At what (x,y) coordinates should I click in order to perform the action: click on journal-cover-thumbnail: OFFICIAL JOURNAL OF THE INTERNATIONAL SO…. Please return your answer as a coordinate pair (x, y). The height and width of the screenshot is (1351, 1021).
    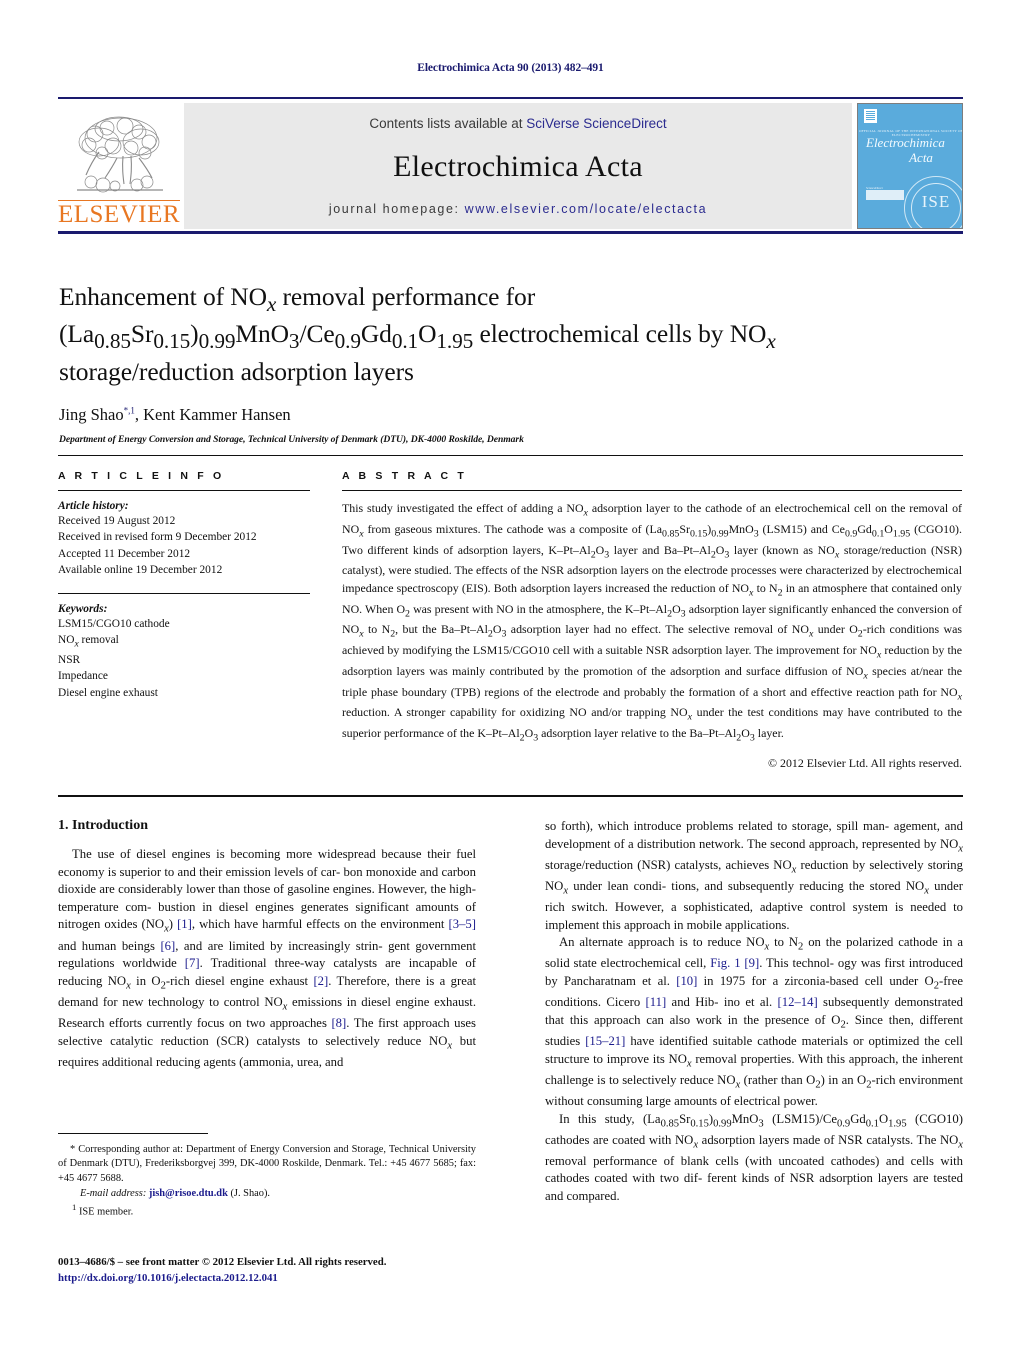
    Looking at the image, I should click on (910, 166).